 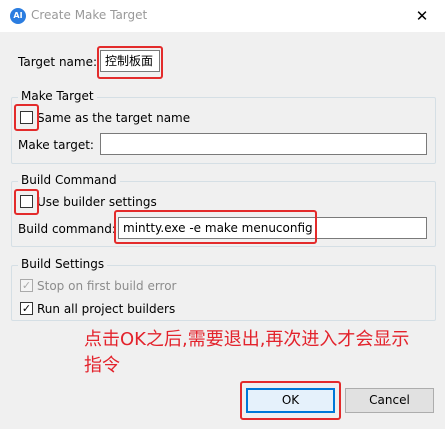 I want to click on highlight-box-same-as-target, so click(x=26, y=117).